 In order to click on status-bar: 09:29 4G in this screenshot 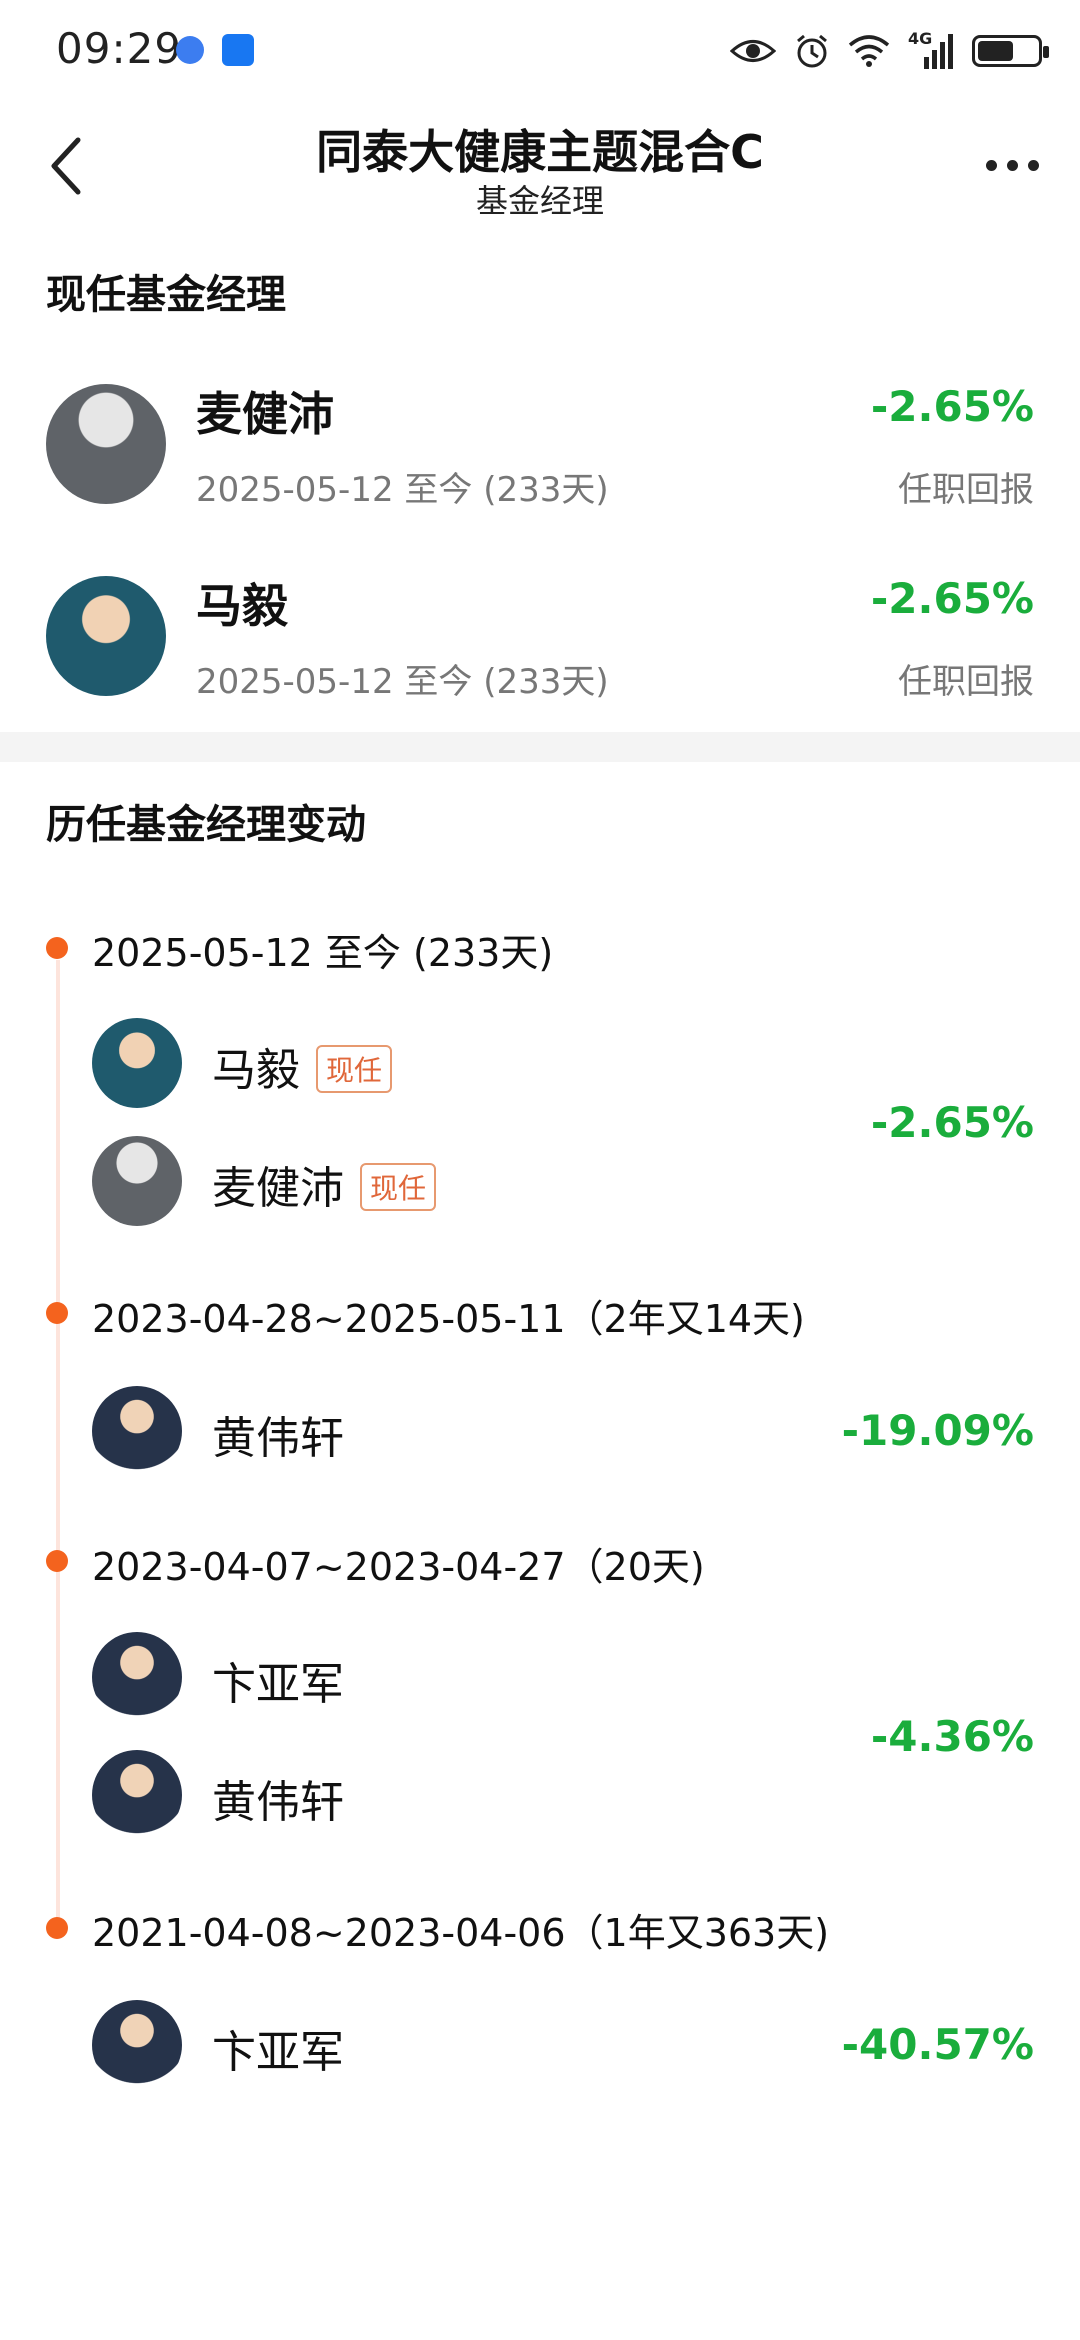, I will do `click(540, 50)`.